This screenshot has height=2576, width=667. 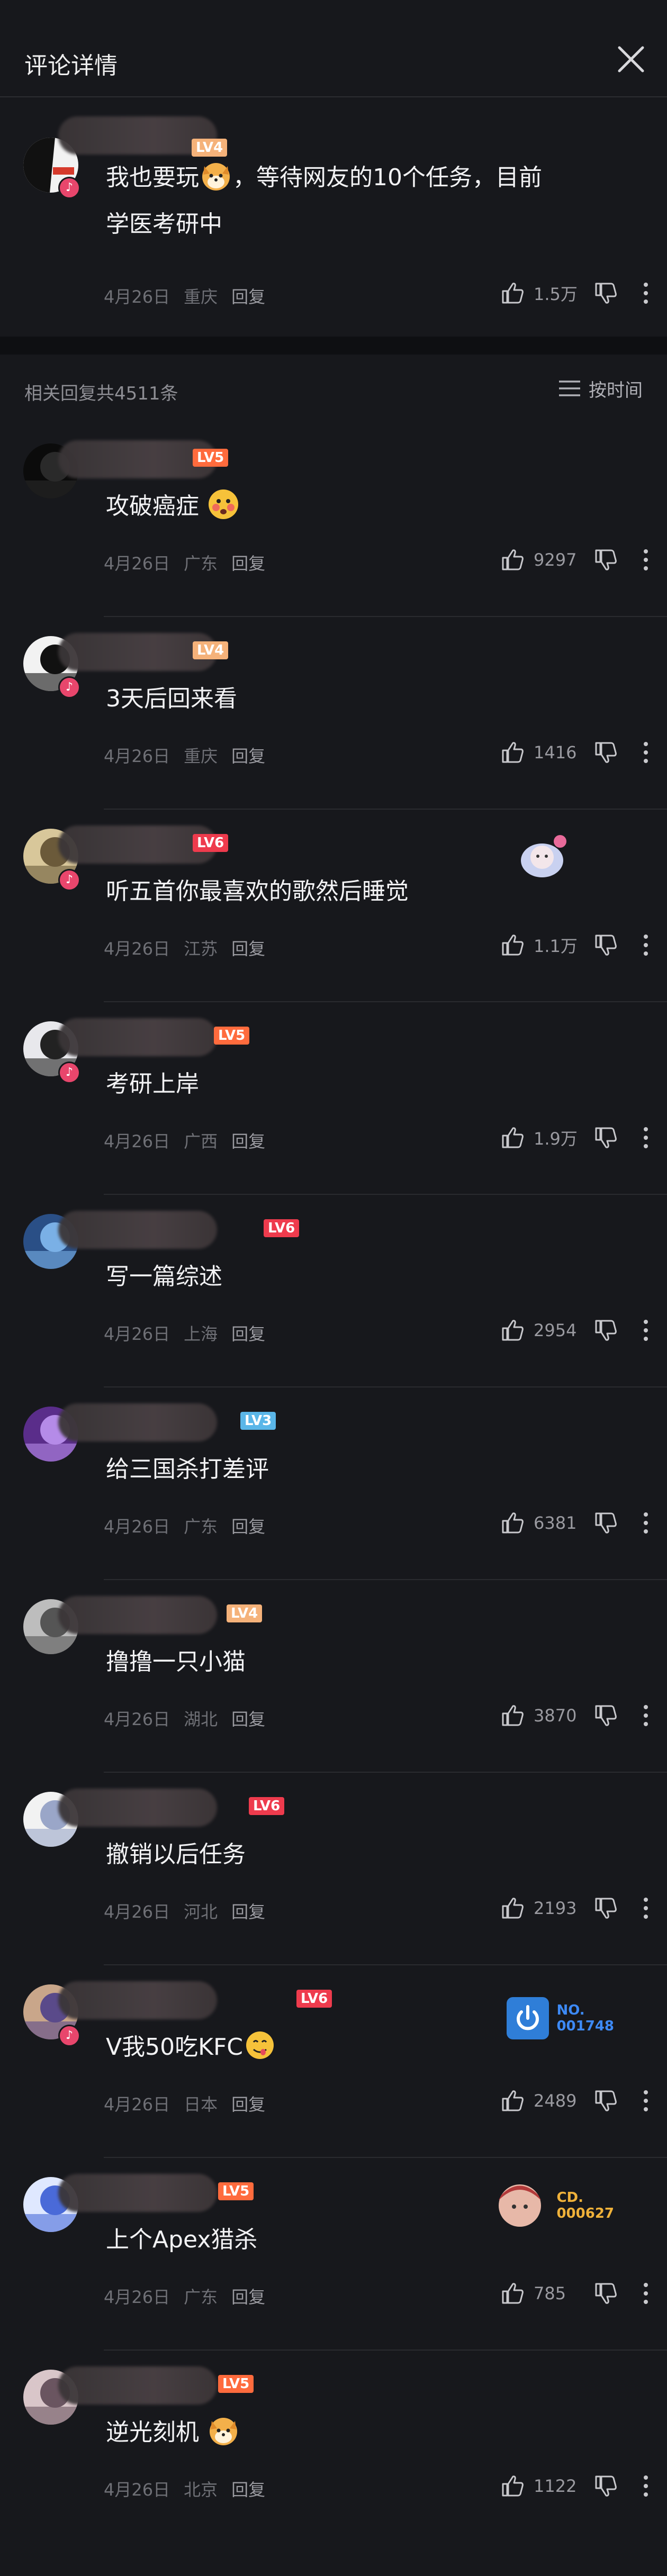 What do you see at coordinates (172, 699) in the screenshot?
I see `comment-text: 3天后回来看` at bounding box center [172, 699].